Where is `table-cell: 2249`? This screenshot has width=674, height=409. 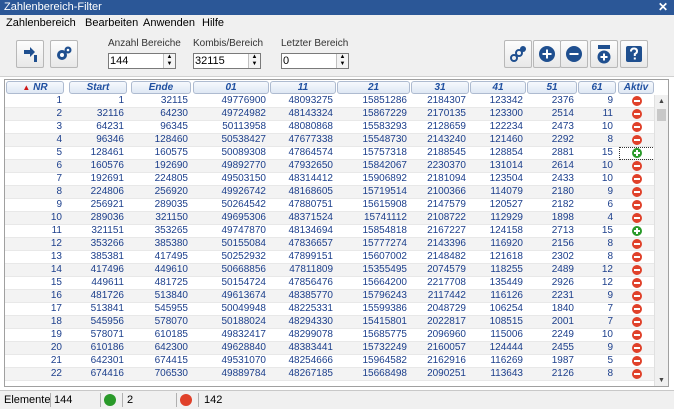
table-cell: 2249 is located at coordinates (562, 334).